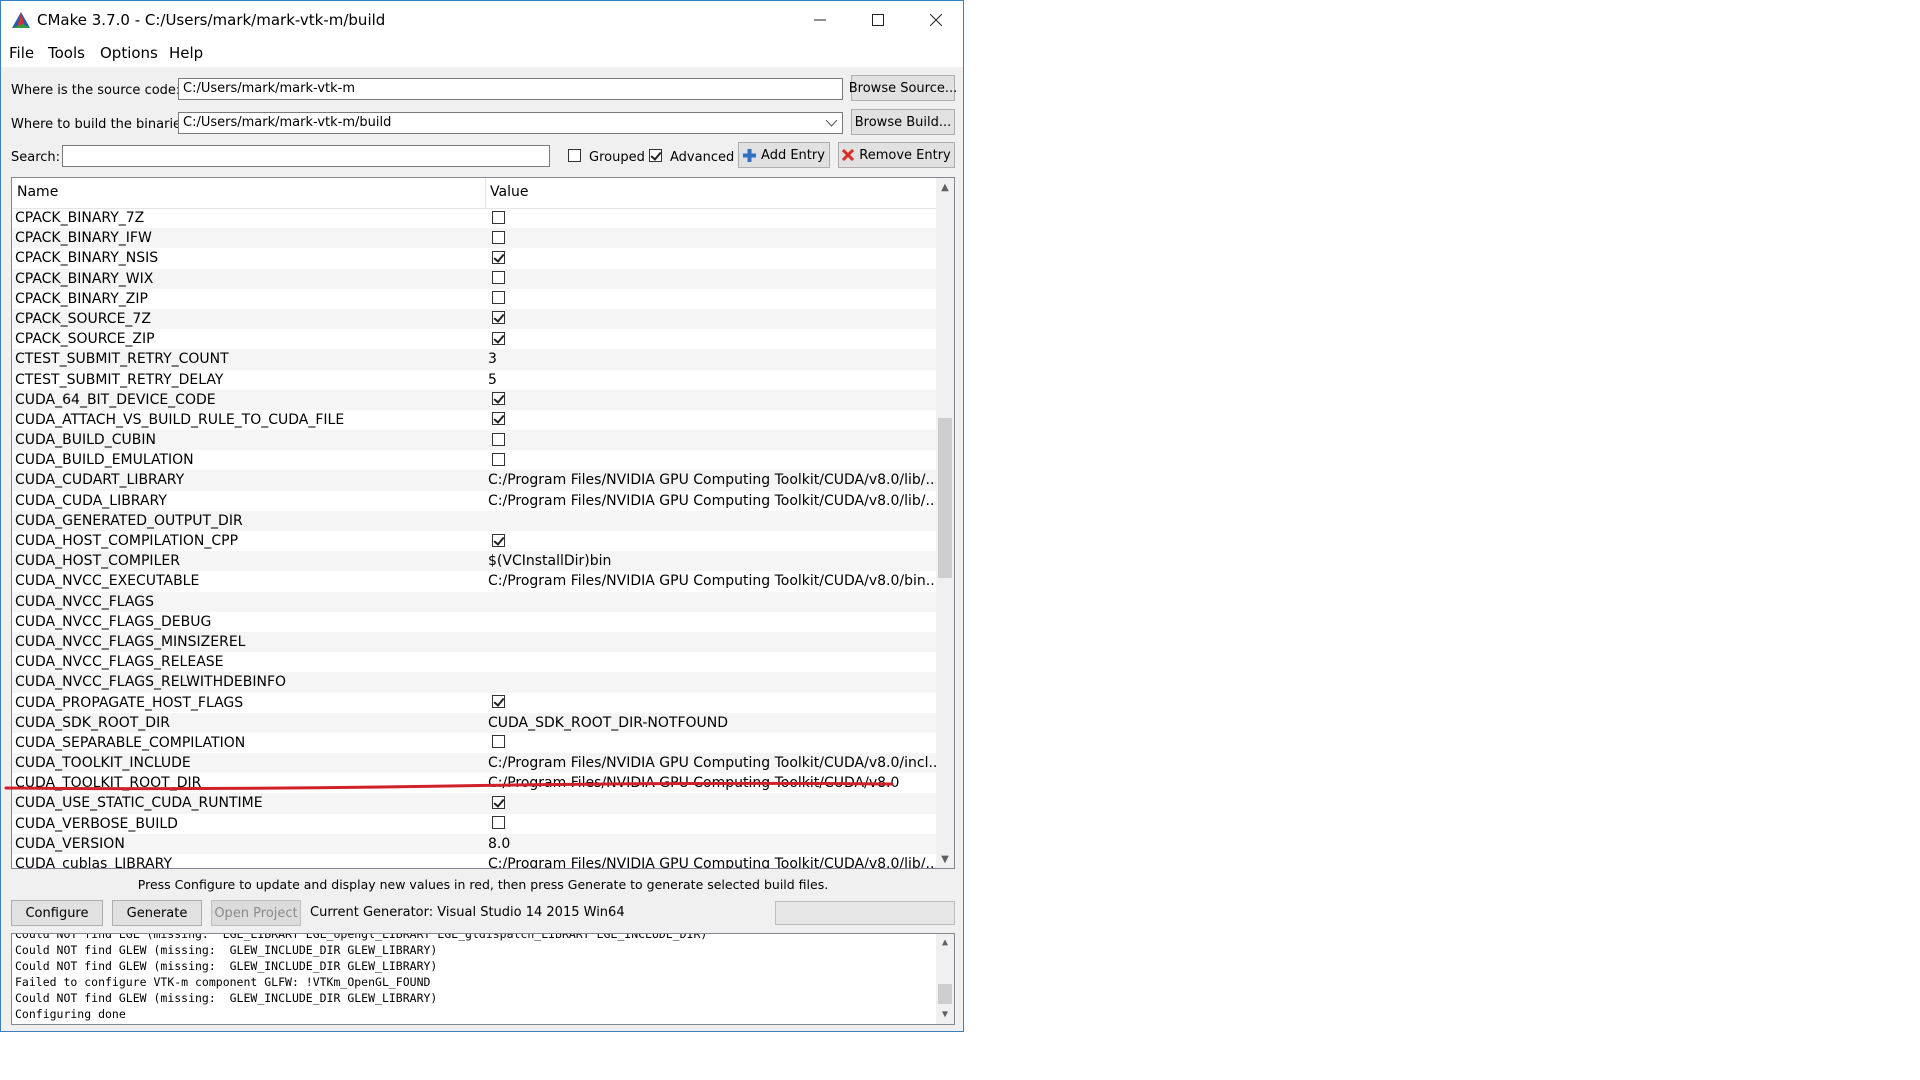  What do you see at coordinates (509, 192) in the screenshot?
I see `column-header-value: Value` at bounding box center [509, 192].